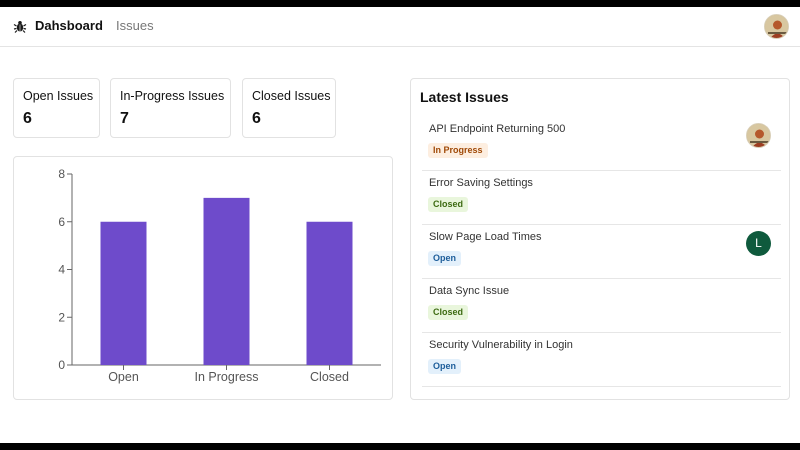 This screenshot has height=450, width=800. I want to click on y-tick-label: 0, so click(61, 365).